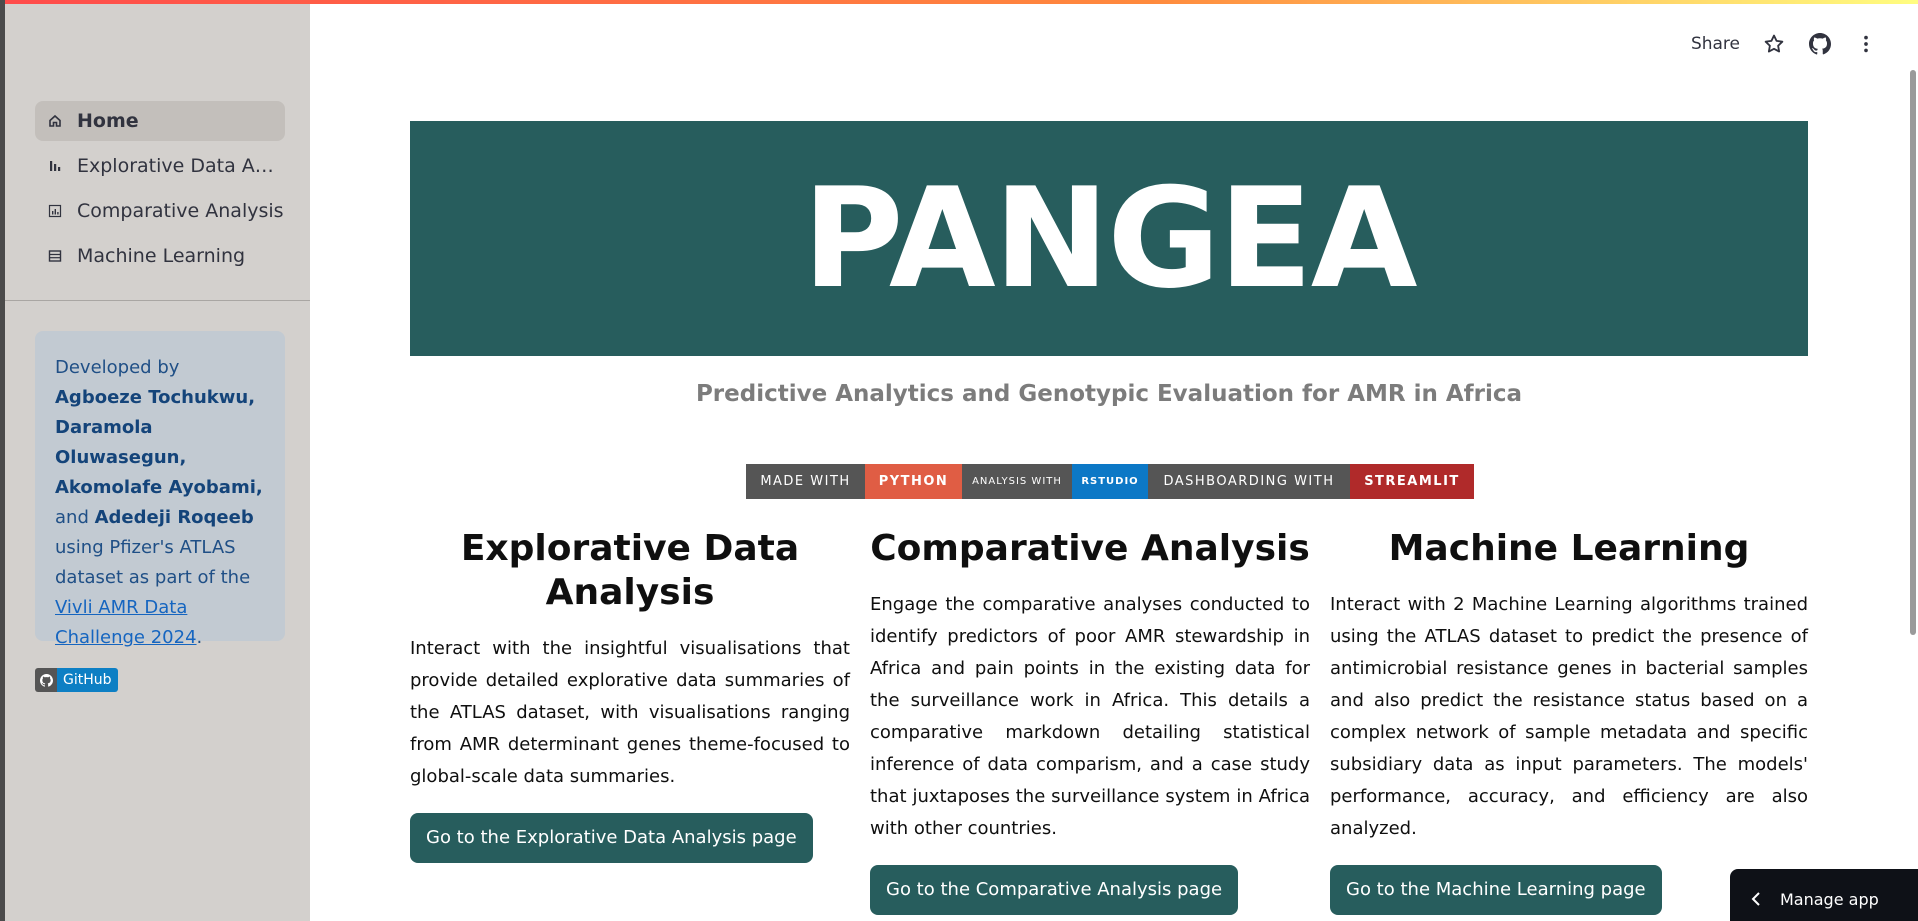 This screenshot has width=1918, height=921. What do you see at coordinates (126, 622) in the screenshot?
I see `challenge-link: Vivli AMR Data Challenge 2024` at bounding box center [126, 622].